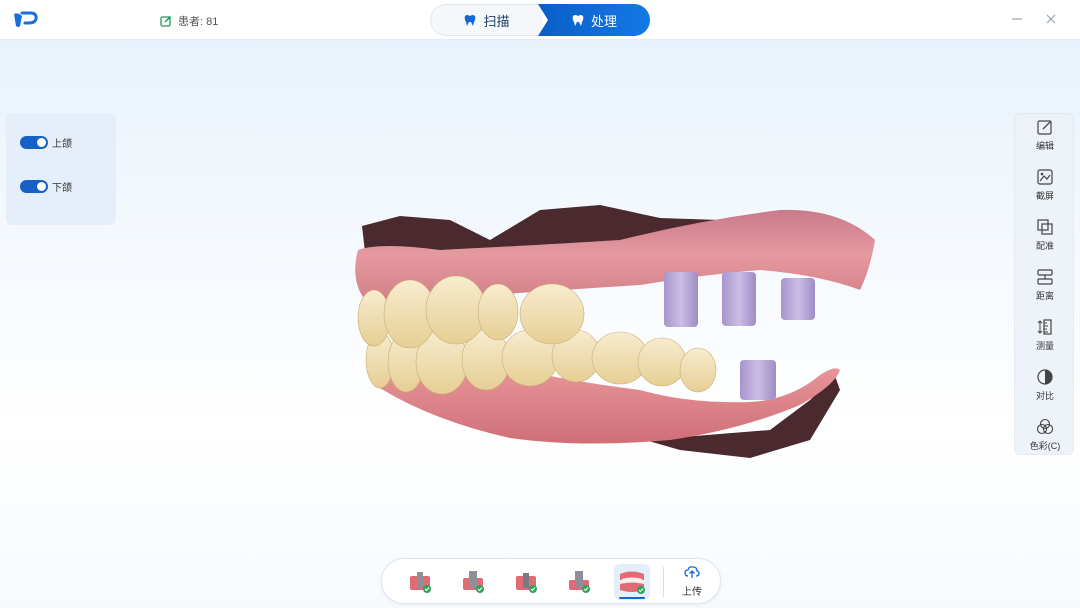 The image size is (1080, 608). I want to click on upper-jaw-toggle, so click(34, 142).